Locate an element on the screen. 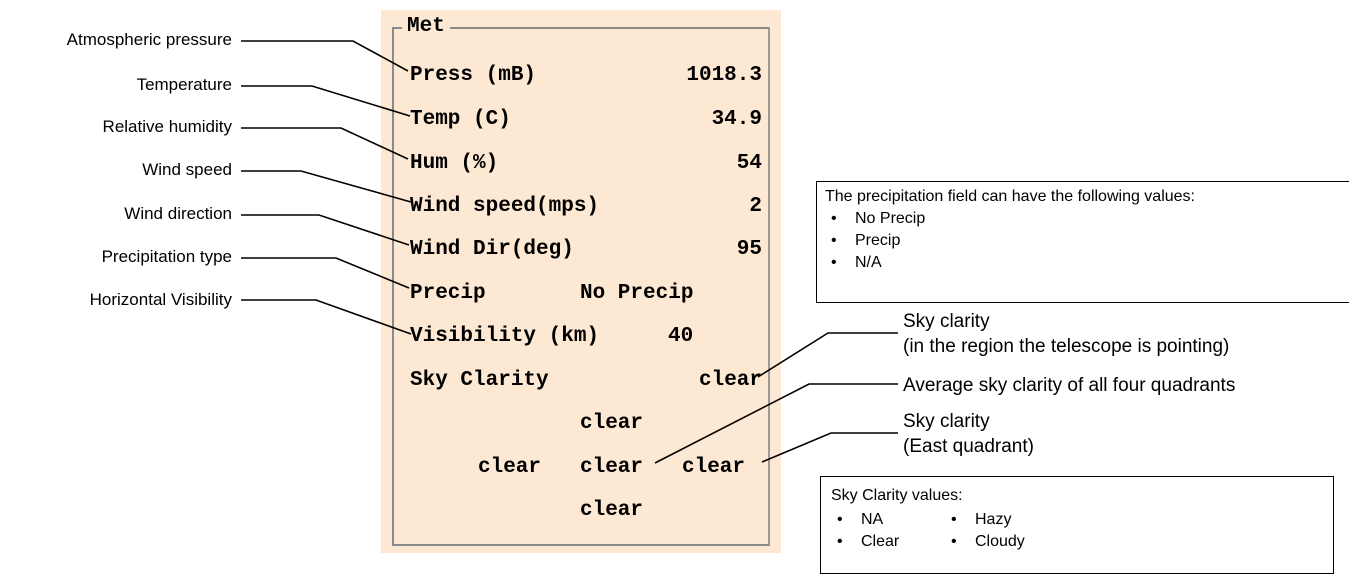 The height and width of the screenshot is (574, 1349). leader-line-wind-speed is located at coordinates (326, 186).